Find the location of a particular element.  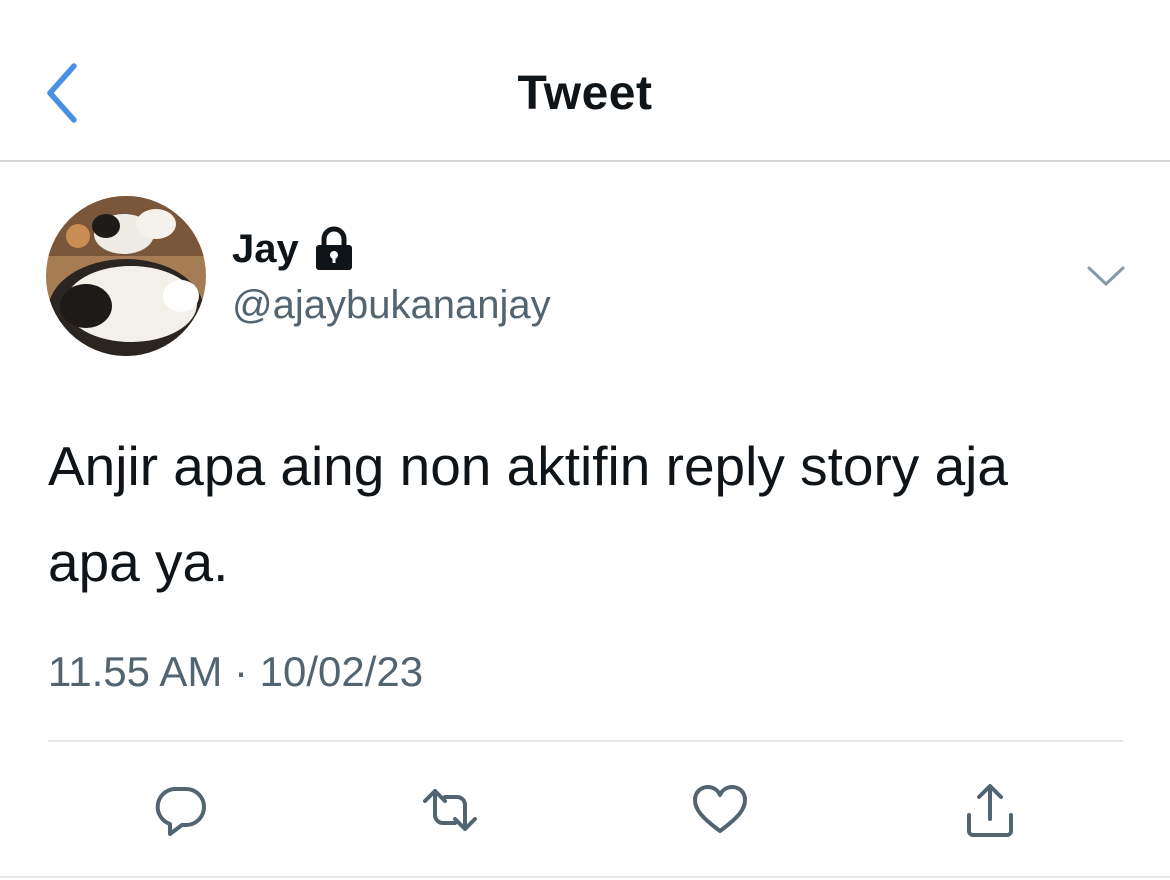

heart-icon is located at coordinates (720, 809).